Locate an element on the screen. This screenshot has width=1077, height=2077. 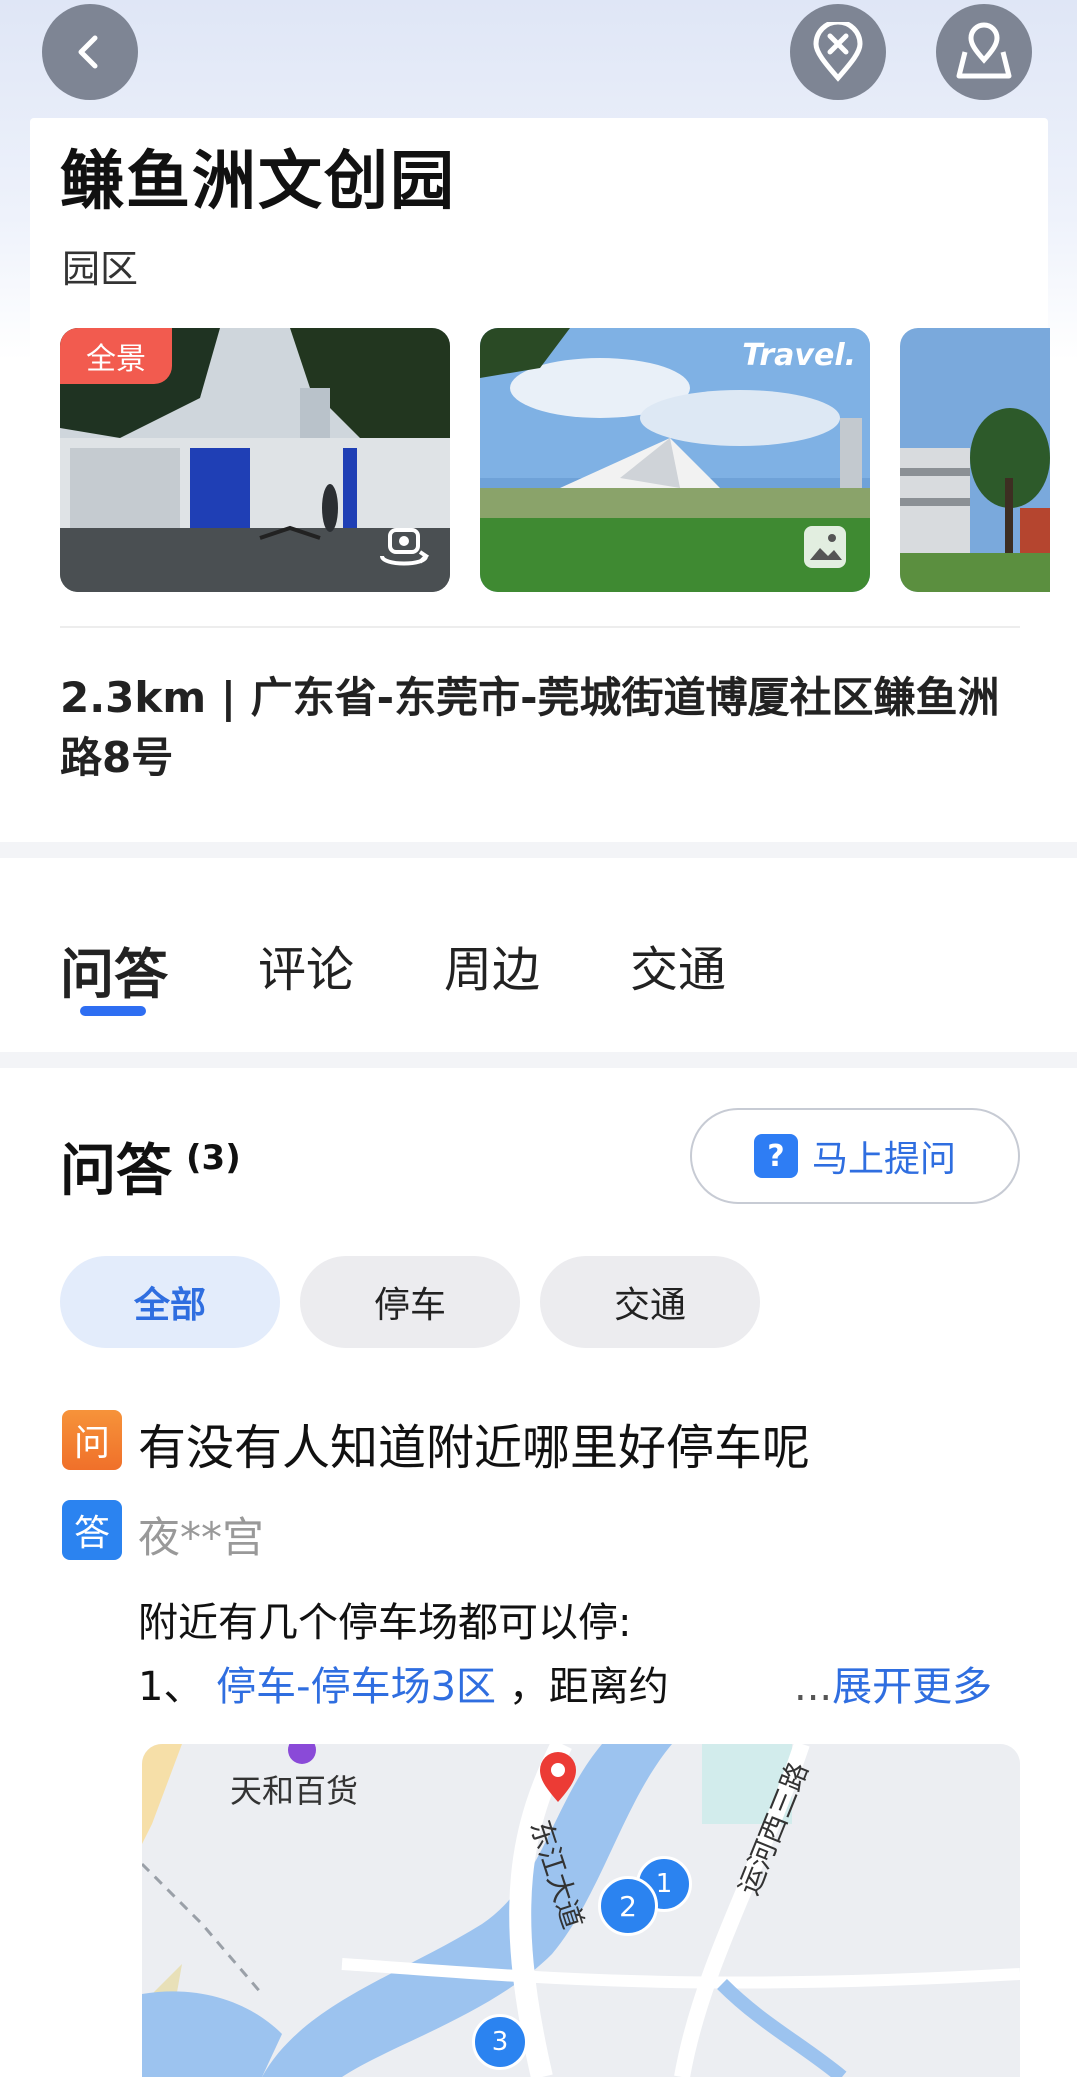
answer-suffix: ，距离约 is located at coordinates (588, 1687).